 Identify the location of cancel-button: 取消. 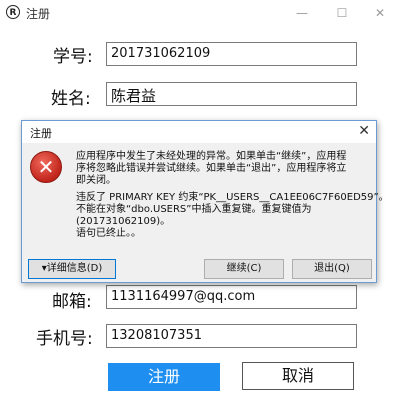
(298, 376).